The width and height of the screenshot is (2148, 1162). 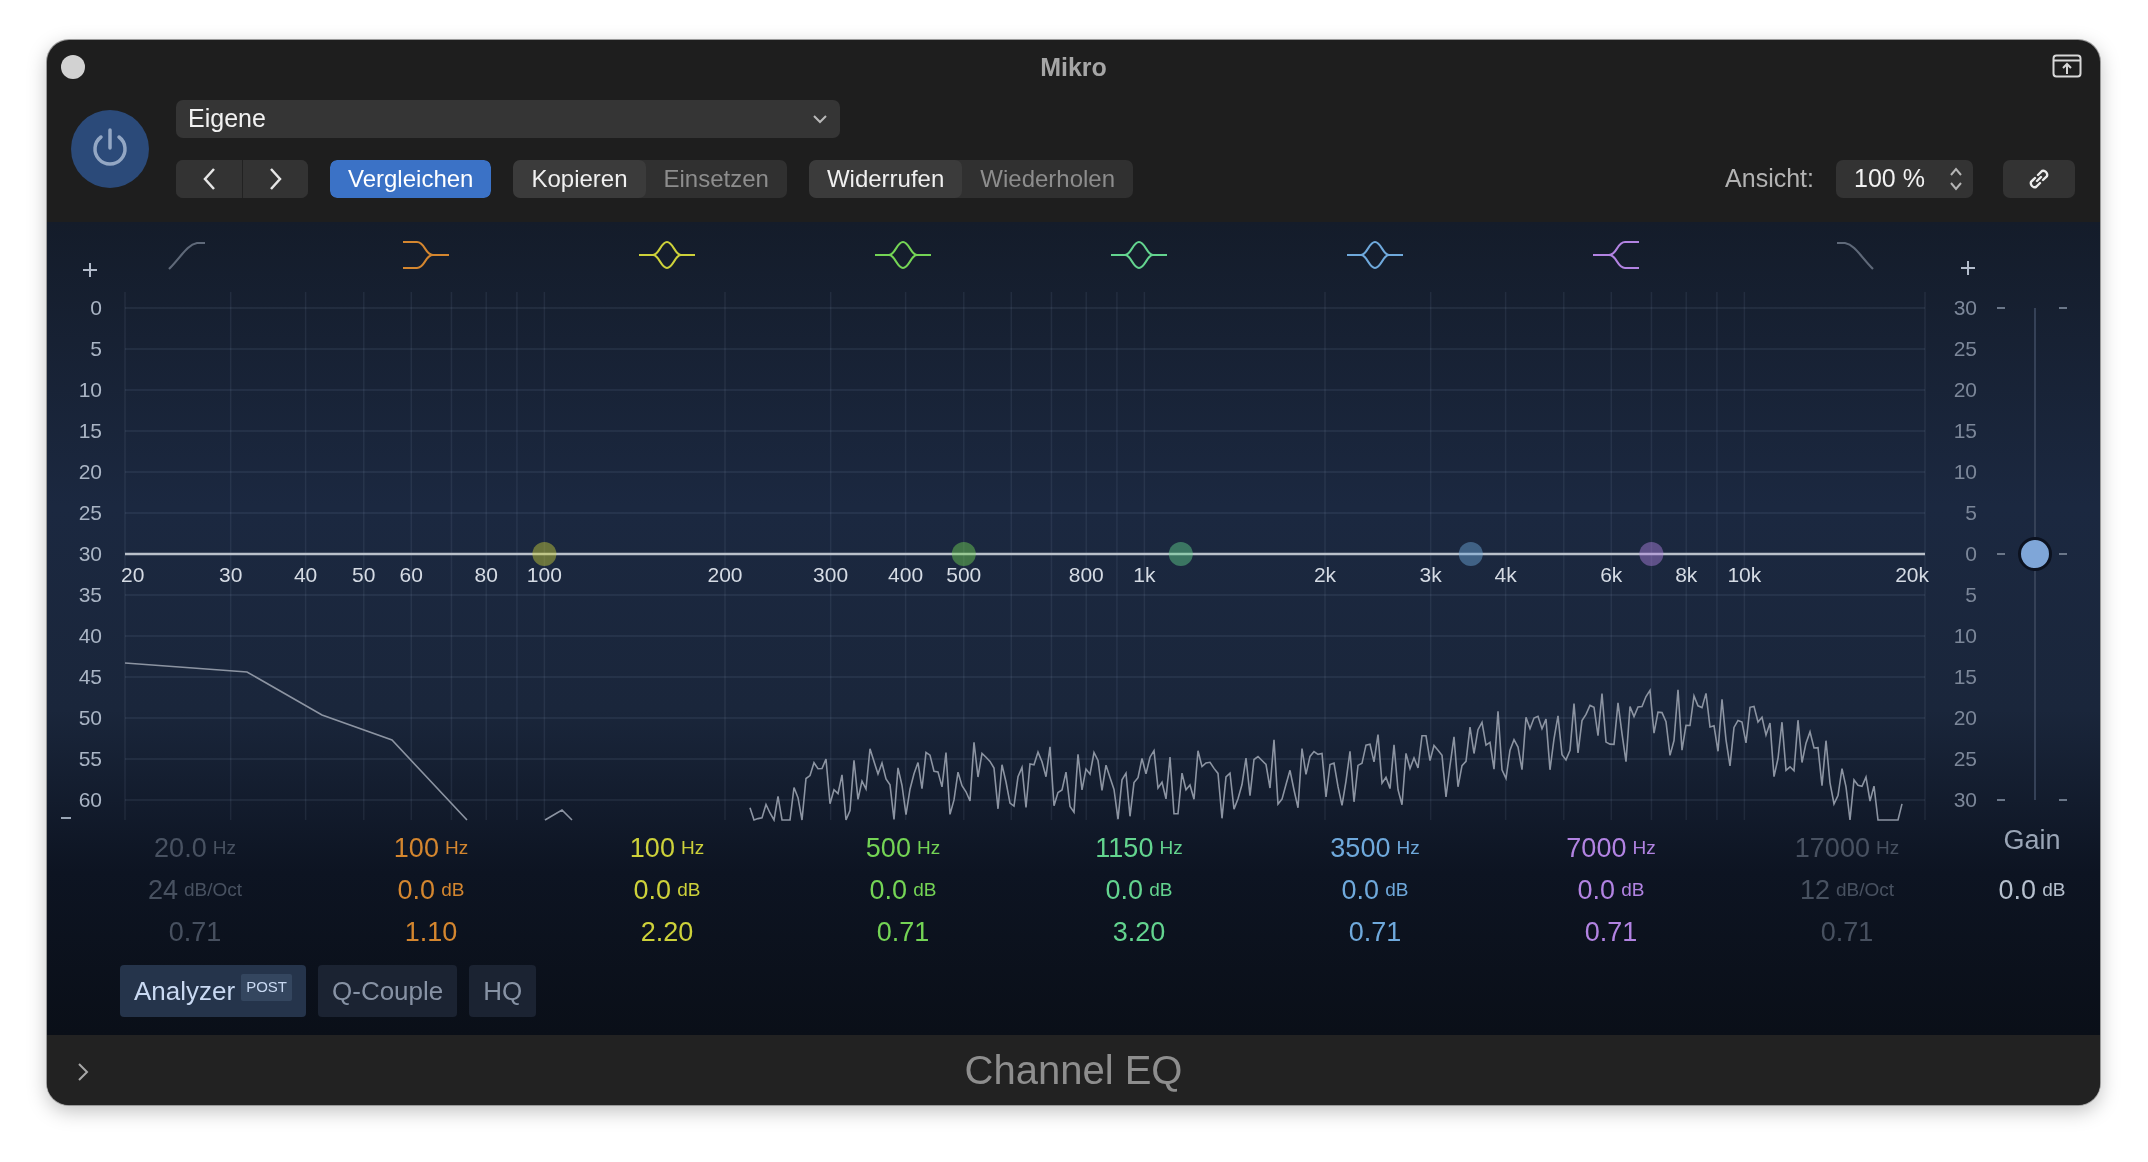 What do you see at coordinates (1912, 575) in the screenshot?
I see `frequency-label: 20k` at bounding box center [1912, 575].